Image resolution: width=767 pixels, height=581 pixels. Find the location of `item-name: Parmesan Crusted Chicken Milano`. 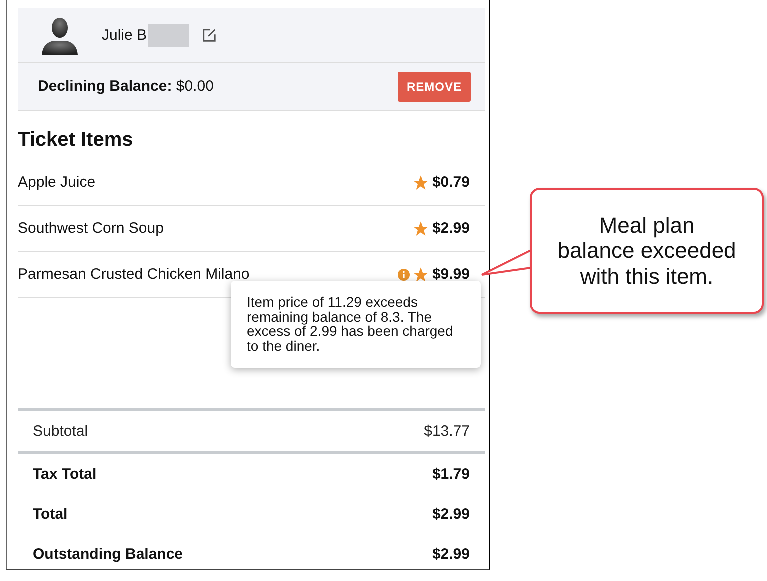

item-name: Parmesan Crusted Chicken Milano is located at coordinates (134, 274).